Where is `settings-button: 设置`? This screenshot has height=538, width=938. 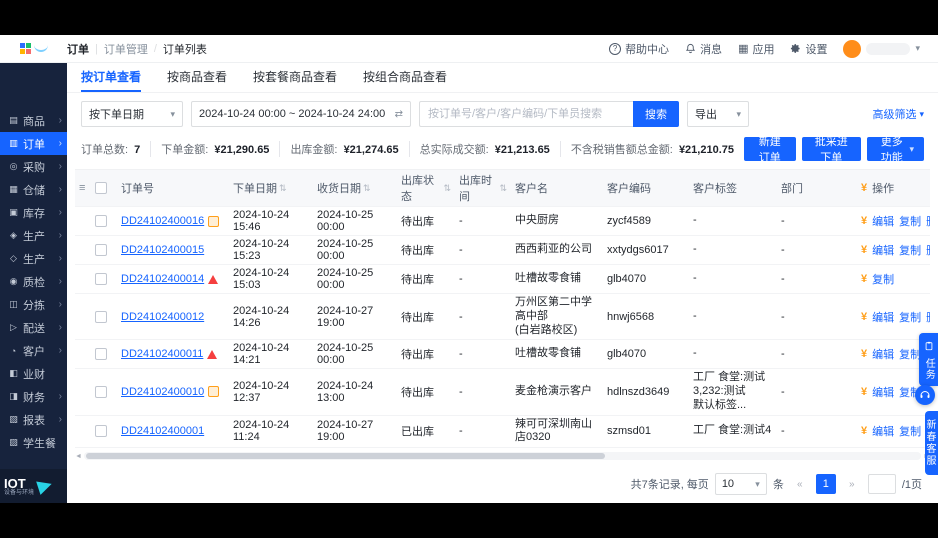 settings-button: 设置 is located at coordinates (808, 49).